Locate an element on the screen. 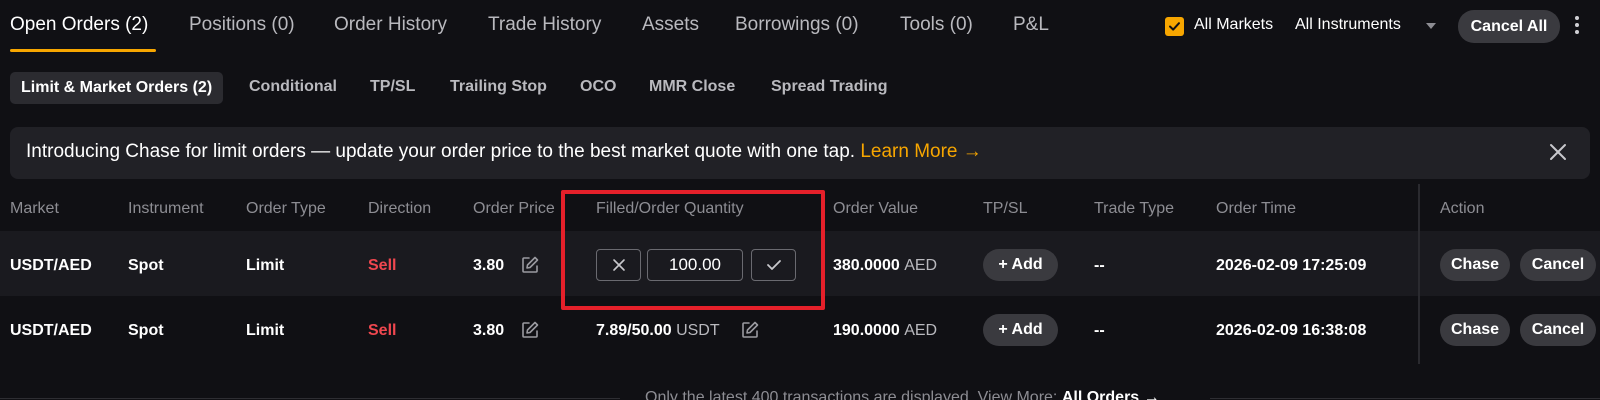 This screenshot has width=1600, height=400. row-order-value: 190.0000 AED is located at coordinates (885, 331).